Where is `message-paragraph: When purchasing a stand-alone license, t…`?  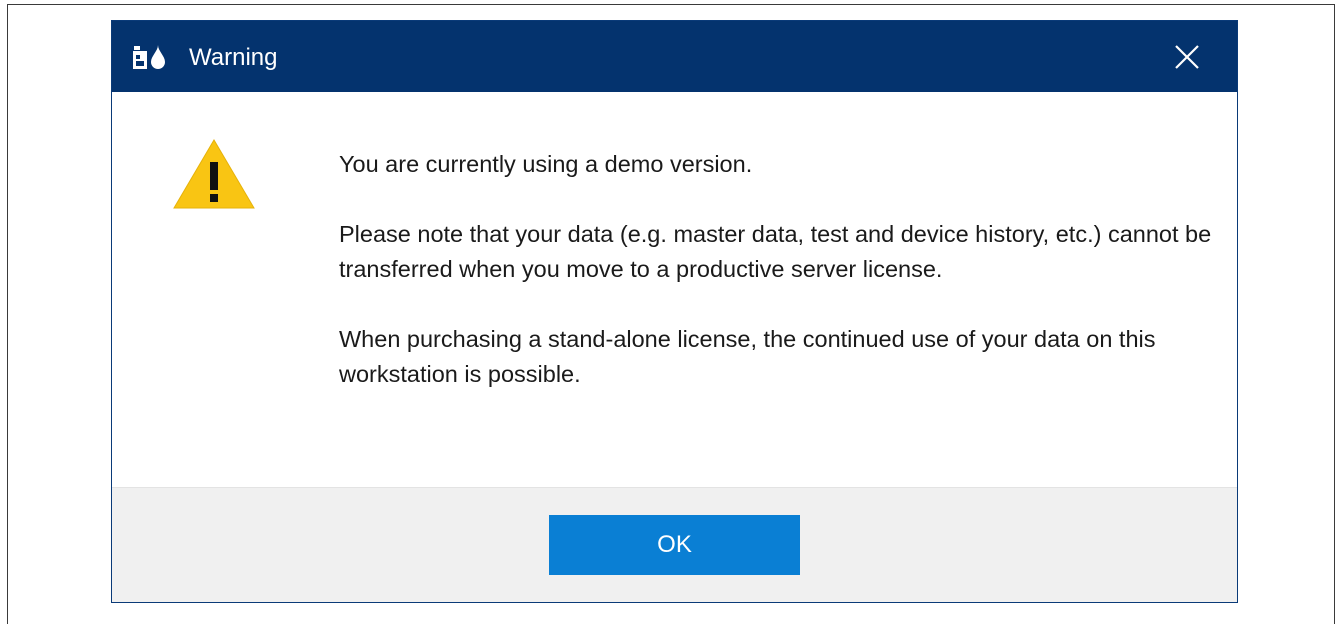
message-paragraph: When purchasing a stand-alone license, t… is located at coordinates (747, 356).